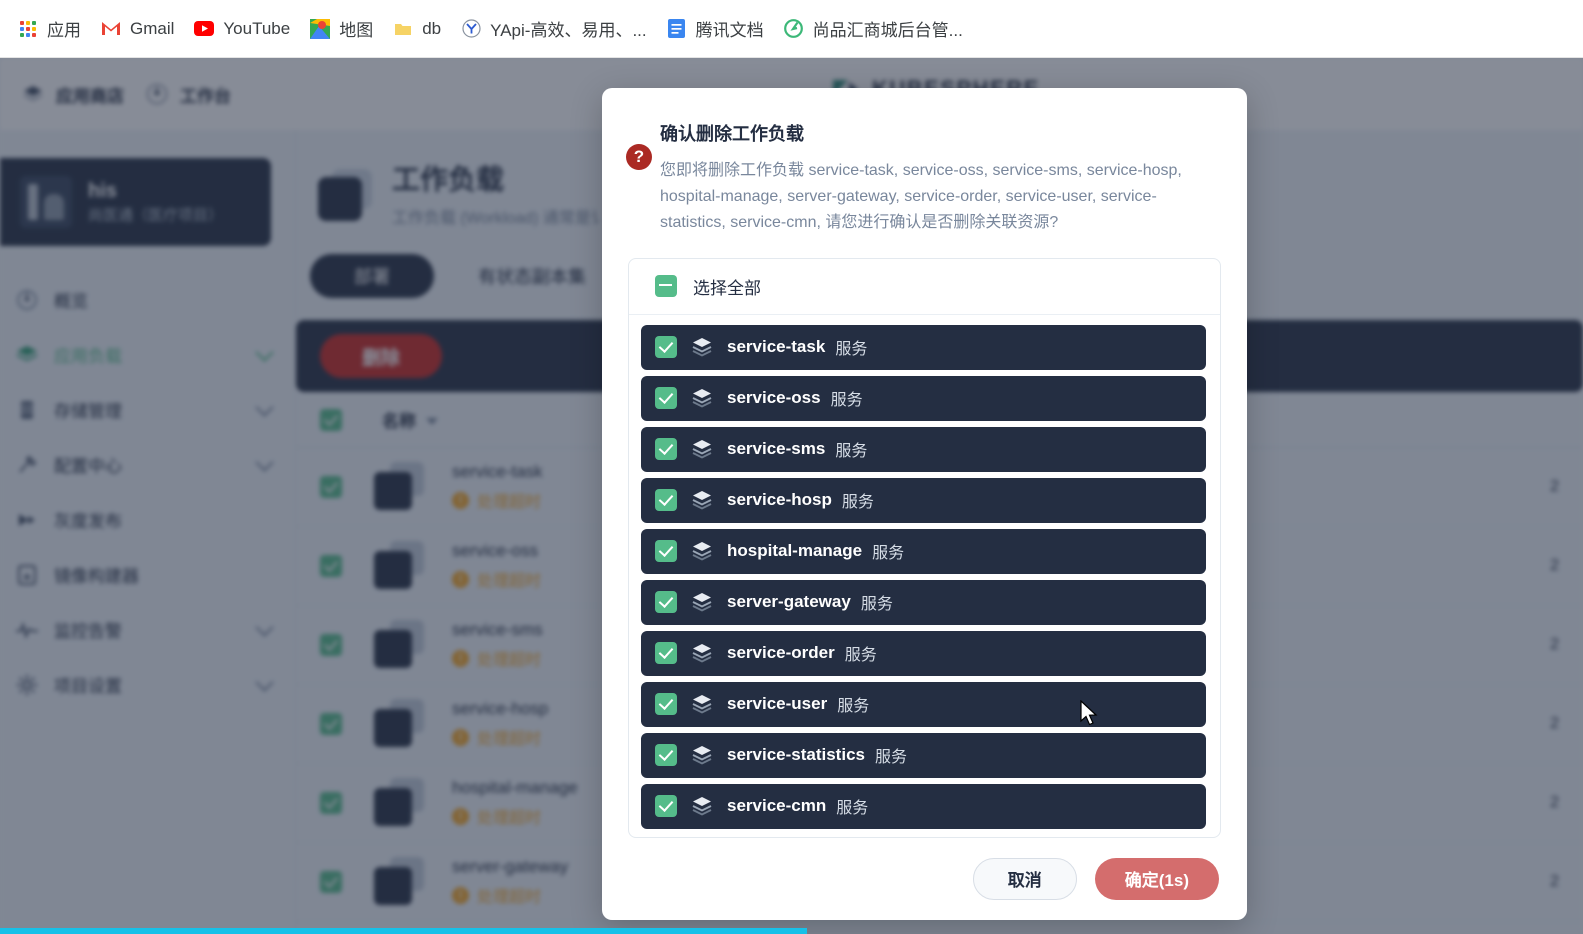 Image resolution: width=1583 pixels, height=934 pixels. What do you see at coordinates (729, 30) in the screenshot?
I see `bookmark-label: 腾讯文档` at bounding box center [729, 30].